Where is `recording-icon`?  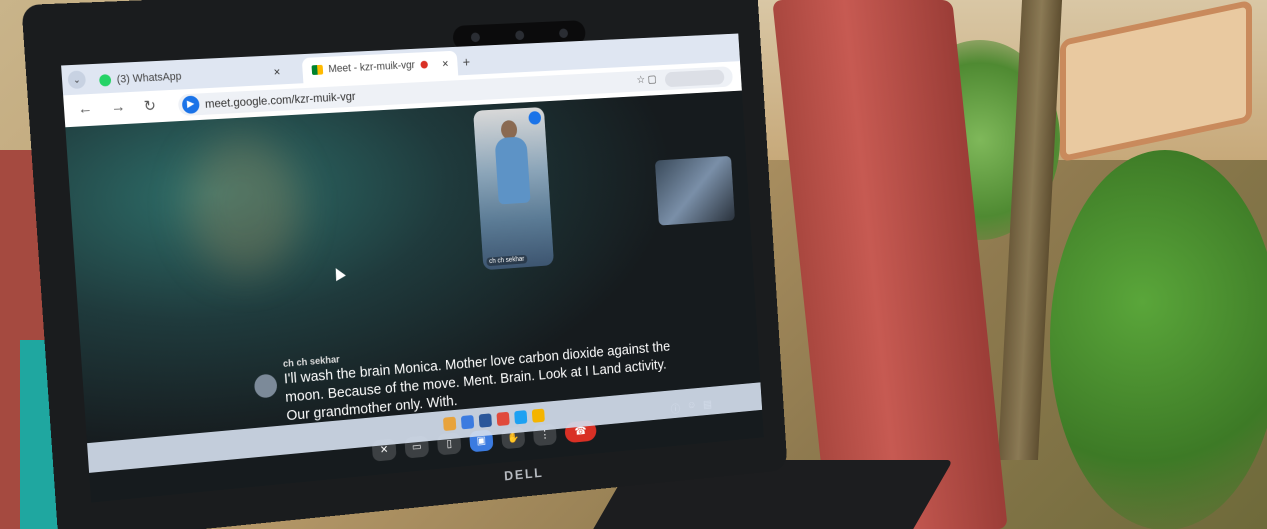
recording-icon is located at coordinates (424, 64).